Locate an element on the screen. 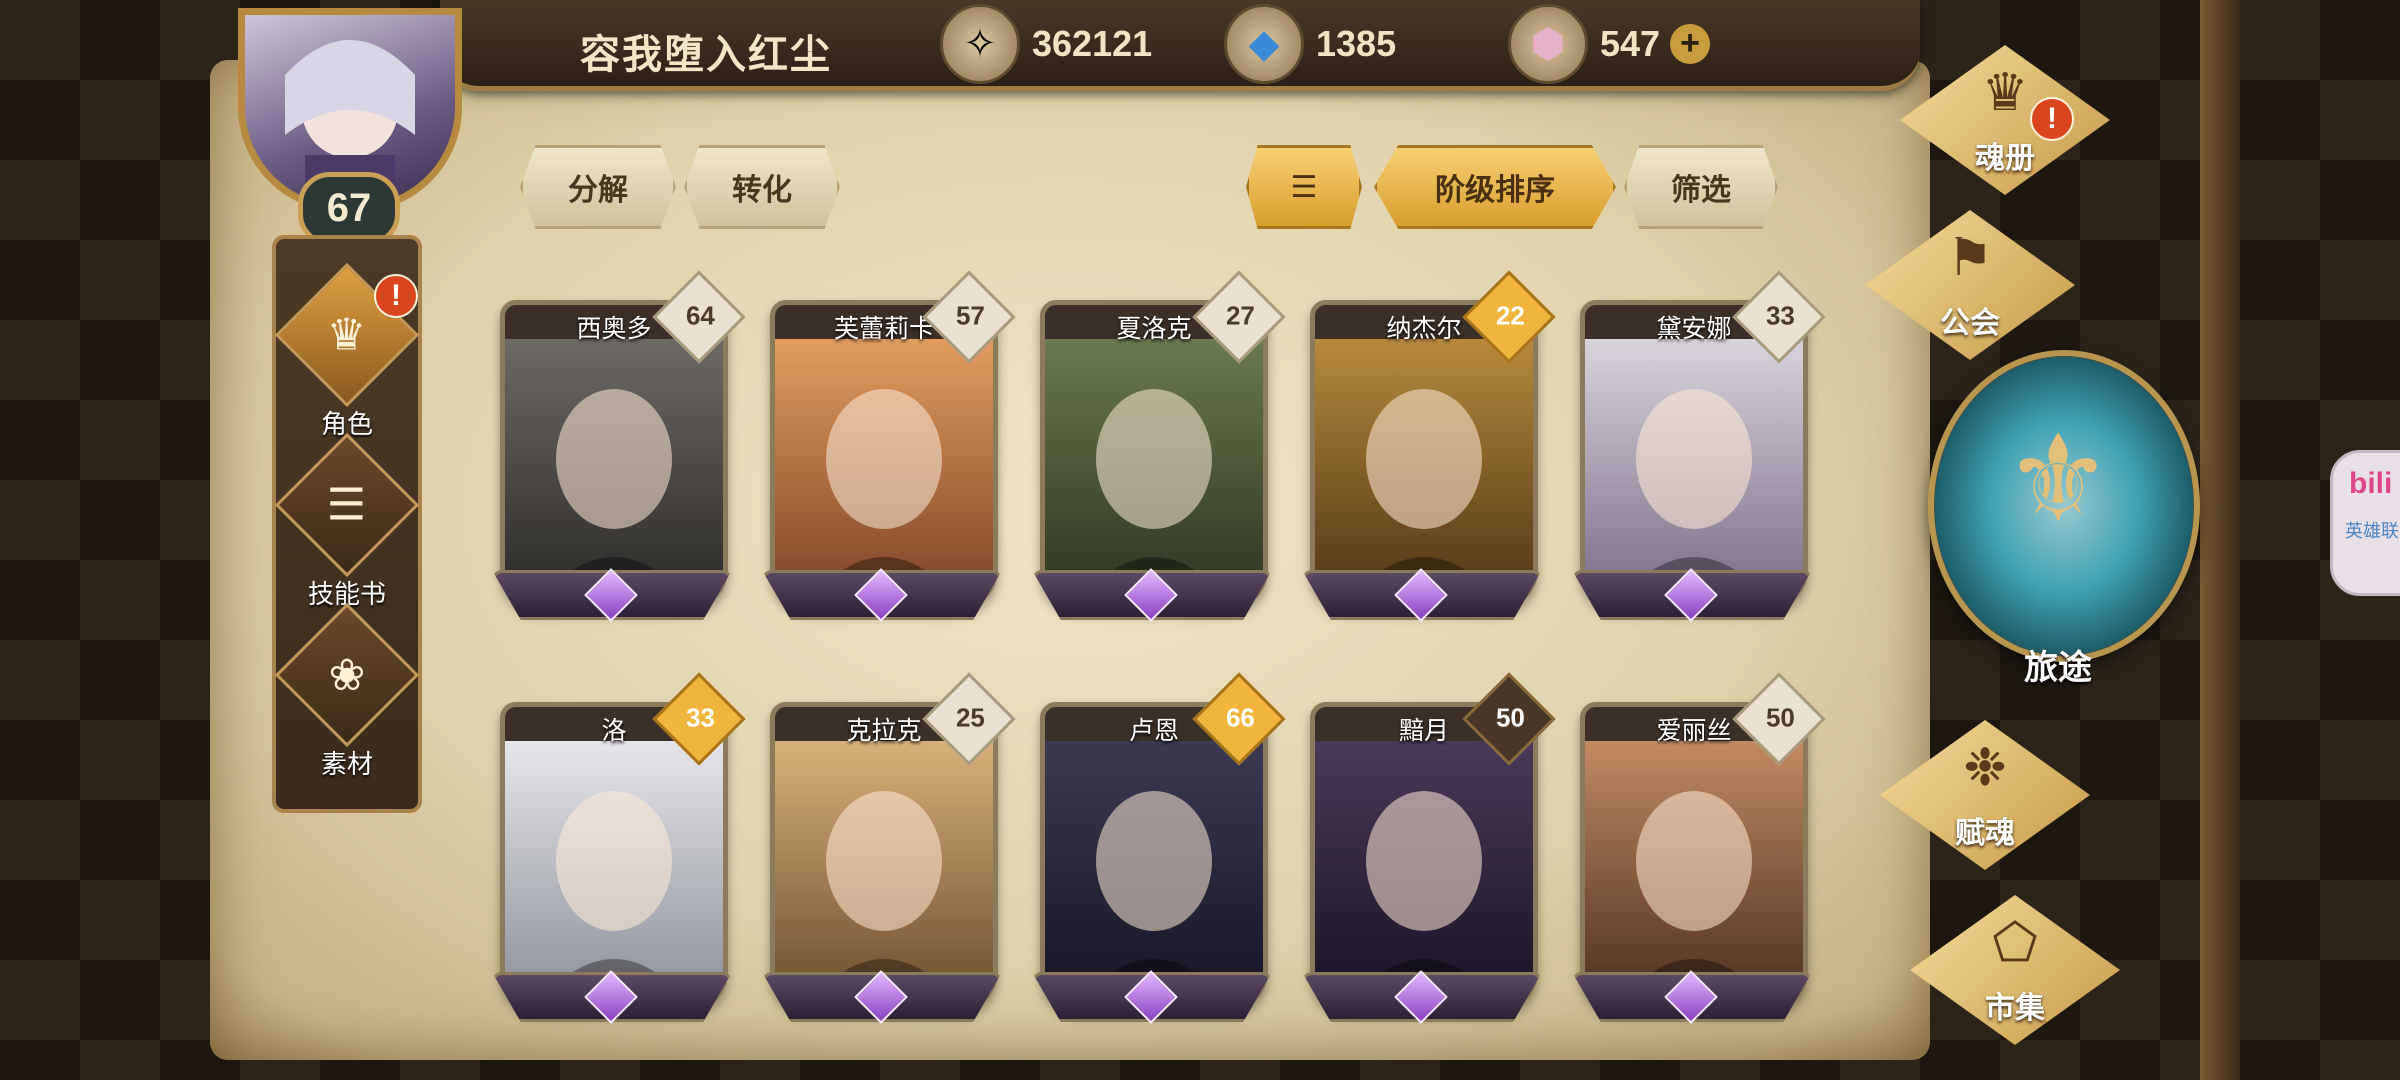 The height and width of the screenshot is (1080, 2400). nav-gem-material: ❀ is located at coordinates (347, 675).